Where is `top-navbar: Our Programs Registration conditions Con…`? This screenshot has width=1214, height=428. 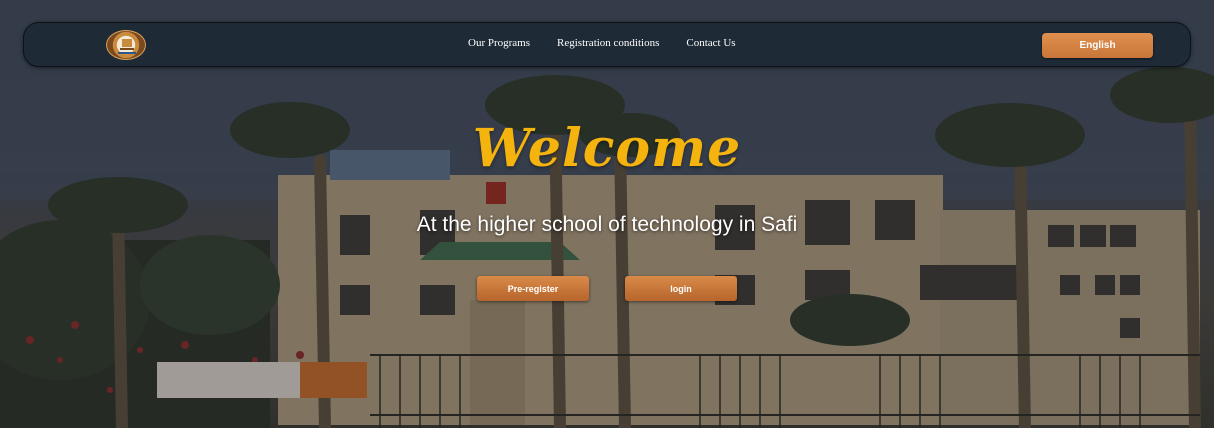 top-navbar: Our Programs Registration conditions Con… is located at coordinates (607, 44).